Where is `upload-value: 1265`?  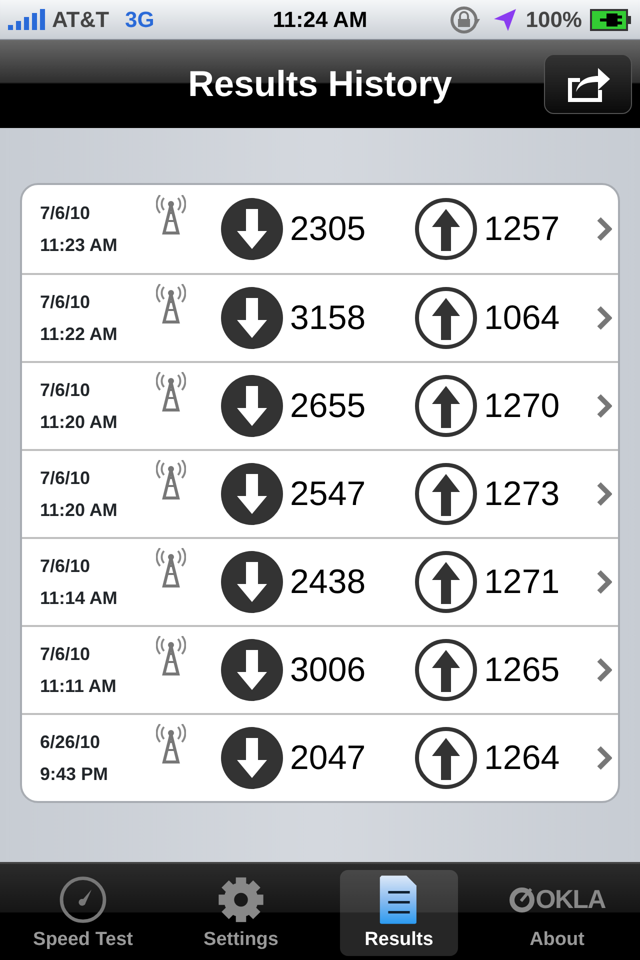
upload-value: 1265 is located at coordinates (522, 670).